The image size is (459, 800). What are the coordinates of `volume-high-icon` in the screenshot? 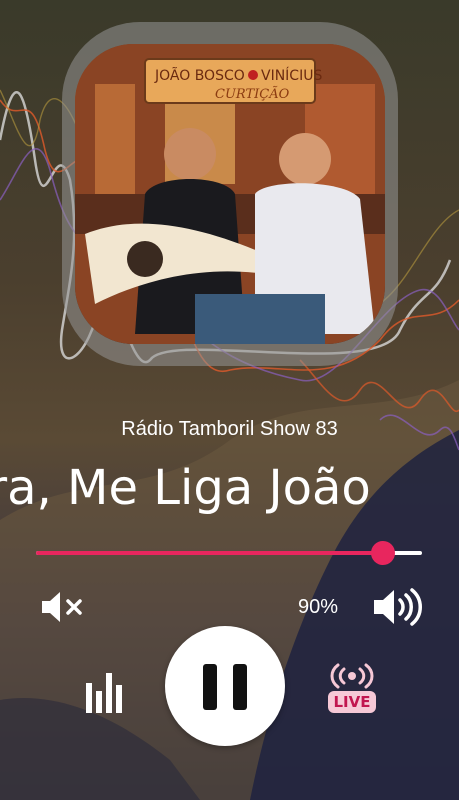 It's located at (398, 607).